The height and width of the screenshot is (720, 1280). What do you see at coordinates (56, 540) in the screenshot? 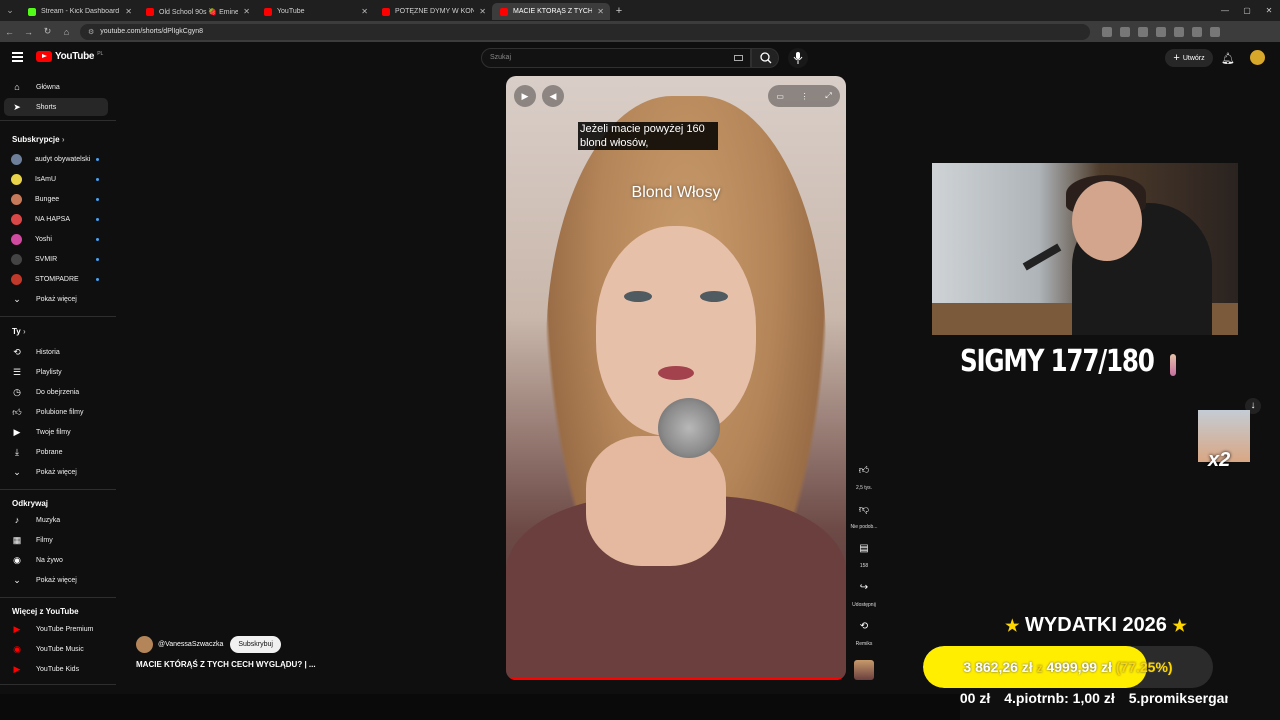
I see `sidebar-item: ▦ Filmy` at bounding box center [56, 540].